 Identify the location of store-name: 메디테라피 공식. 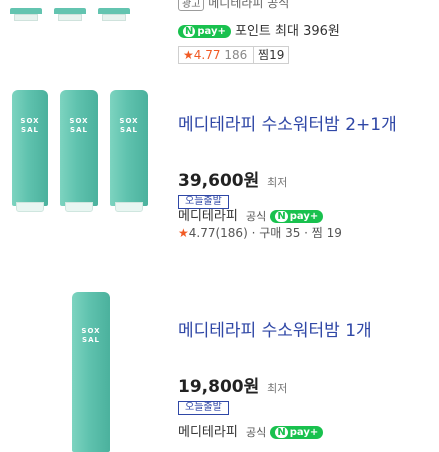
(248, 5).